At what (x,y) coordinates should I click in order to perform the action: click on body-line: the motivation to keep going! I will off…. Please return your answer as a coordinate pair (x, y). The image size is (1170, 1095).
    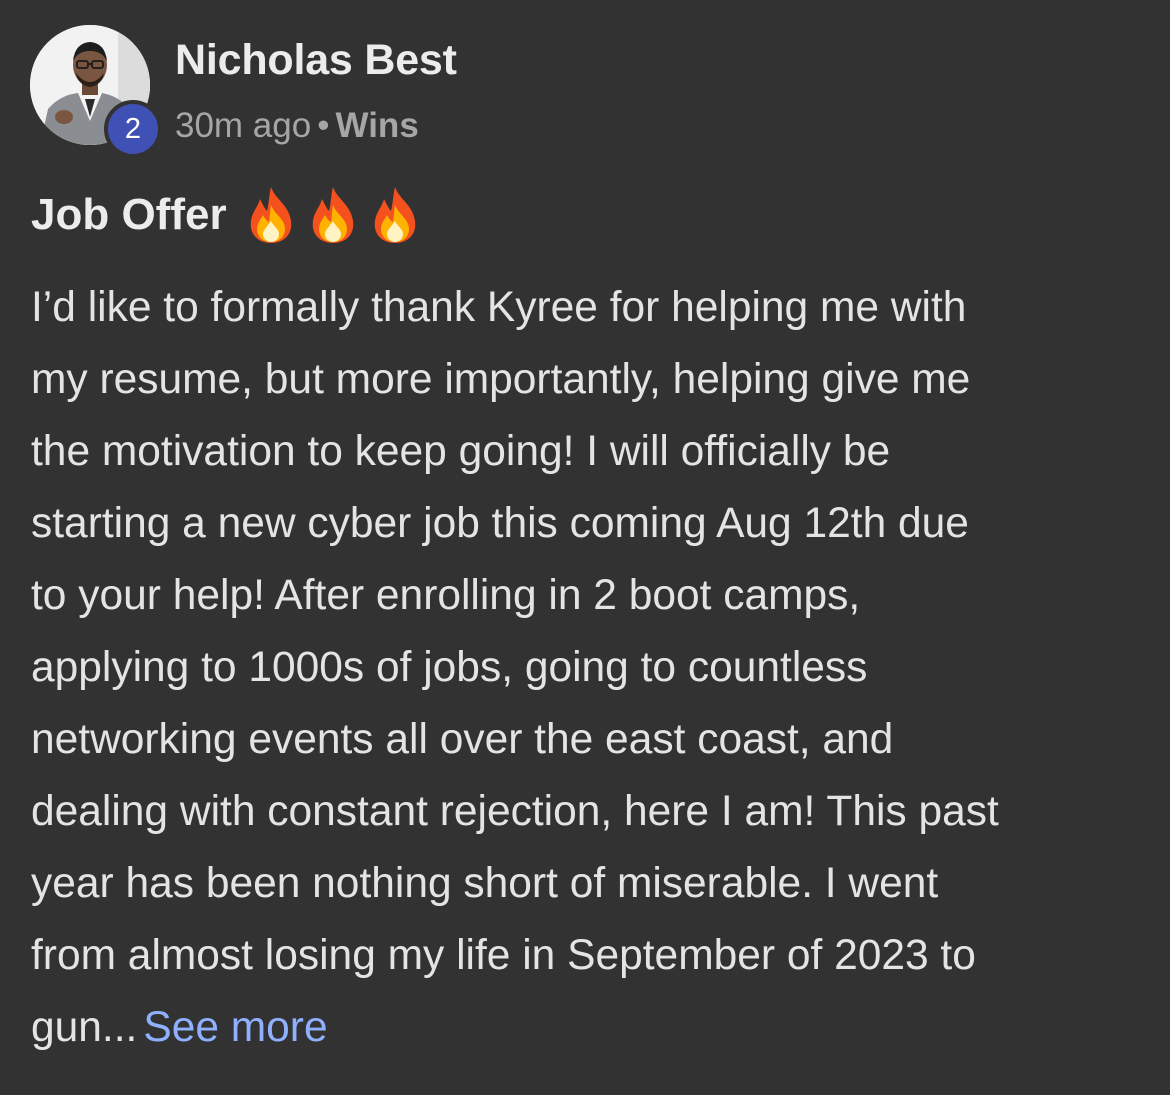
    Looking at the image, I should click on (461, 451).